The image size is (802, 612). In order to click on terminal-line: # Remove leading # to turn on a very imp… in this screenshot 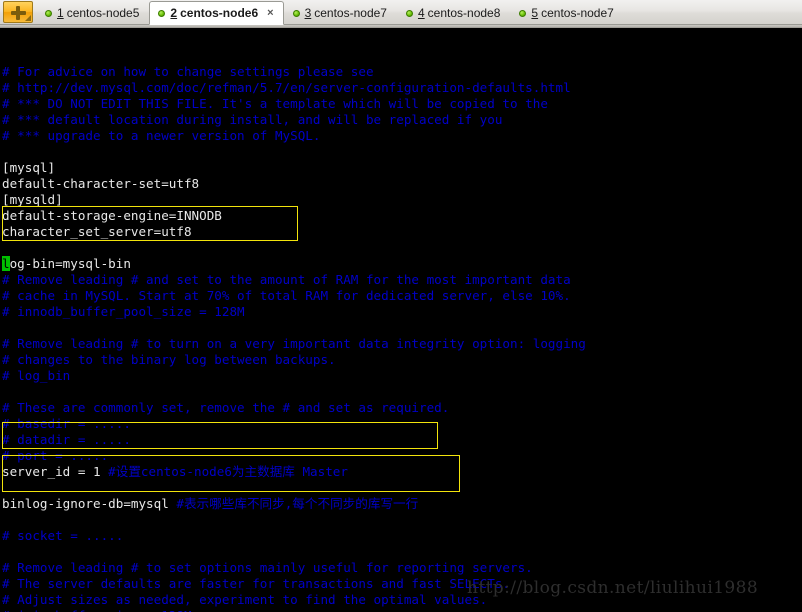, I will do `click(402, 344)`.